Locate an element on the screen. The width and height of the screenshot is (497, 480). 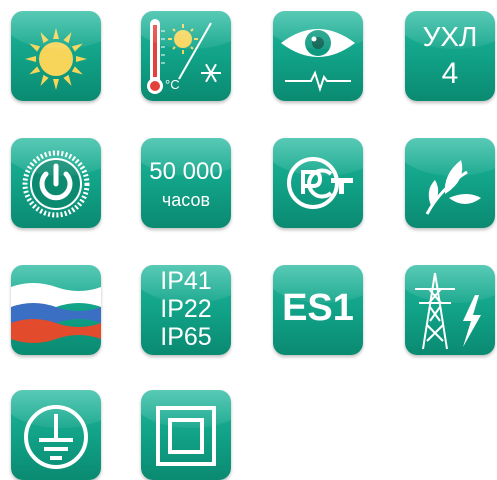
power-tile is located at coordinates (56, 183).